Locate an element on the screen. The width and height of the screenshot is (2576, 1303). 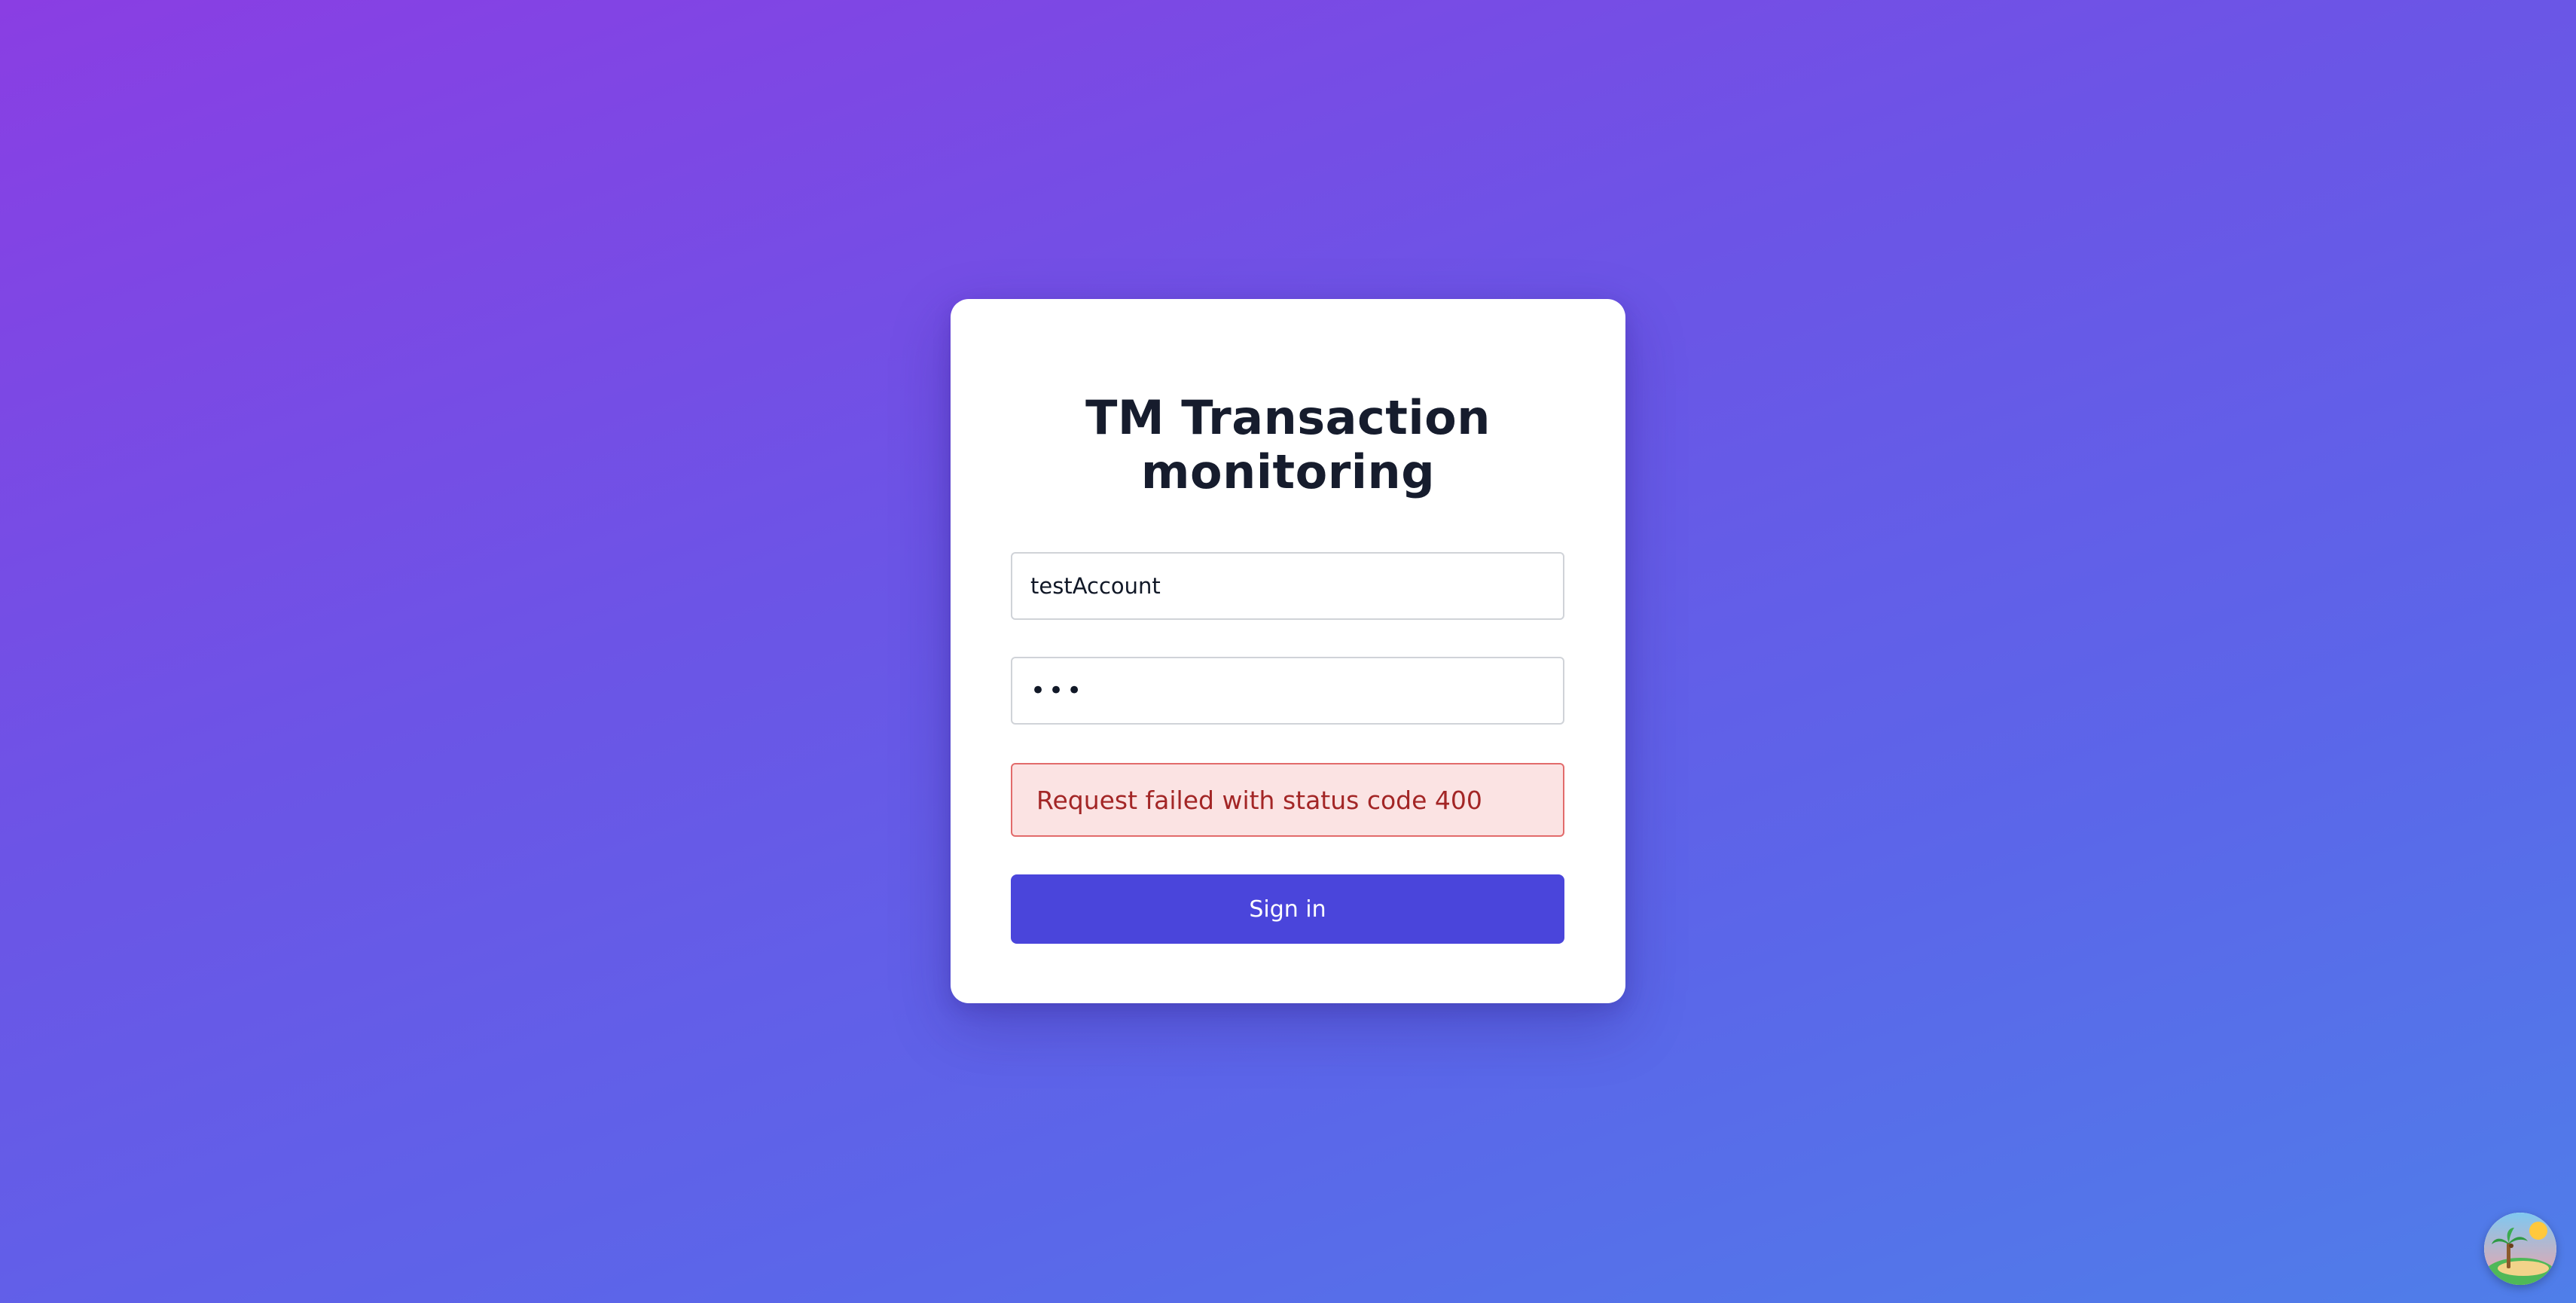
page-title: TM Transaction monitoring is located at coordinates (1288, 444).